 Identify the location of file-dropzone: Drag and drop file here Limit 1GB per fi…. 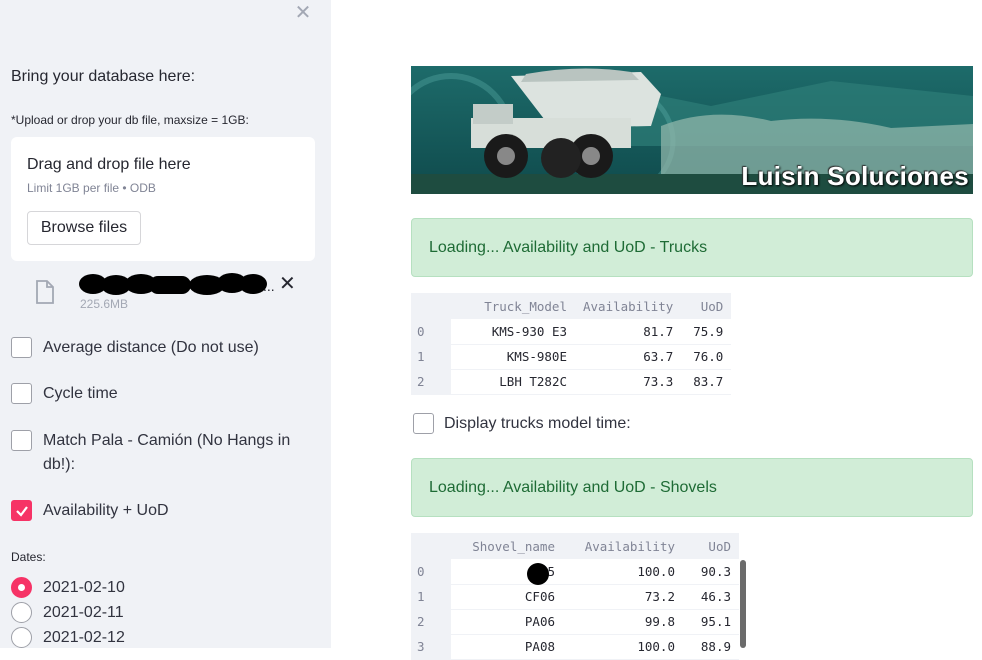
(163, 199).